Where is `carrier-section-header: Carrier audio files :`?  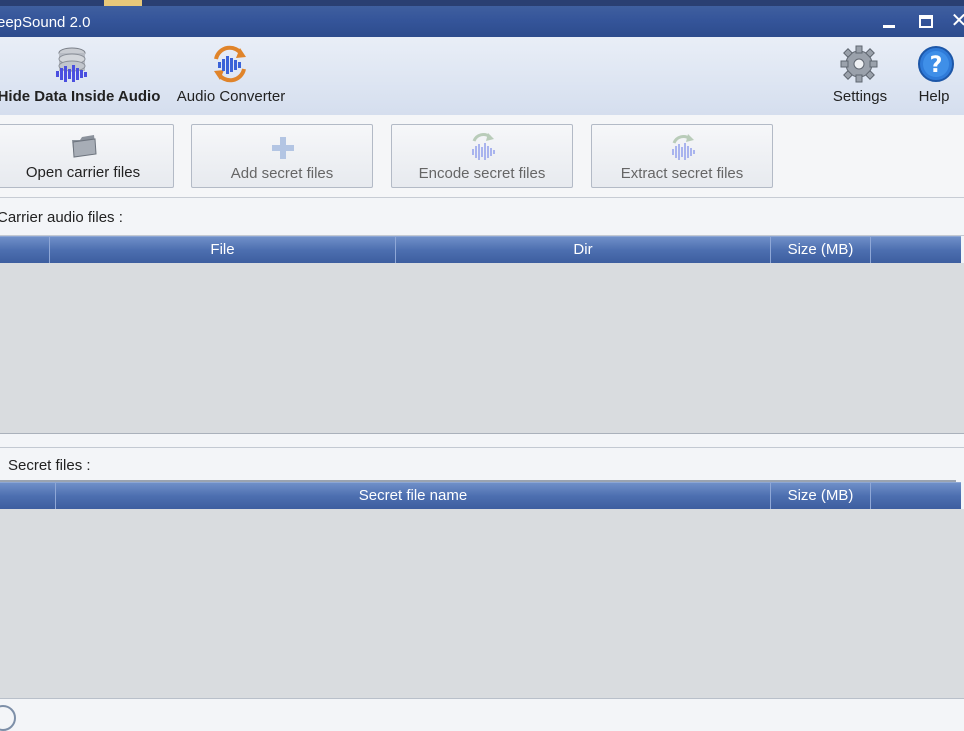
carrier-section-header: Carrier audio files : is located at coordinates (482, 217).